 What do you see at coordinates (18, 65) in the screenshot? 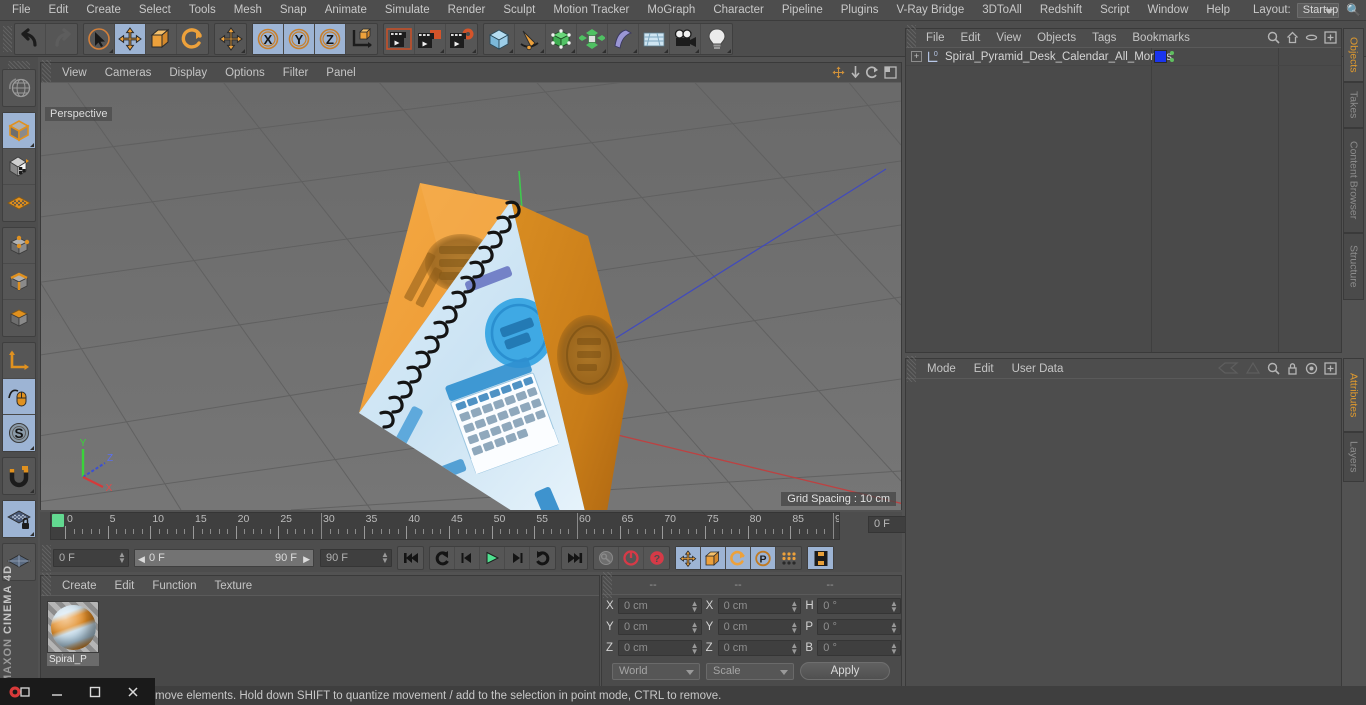
I see `left-toolbar-grip` at bounding box center [18, 65].